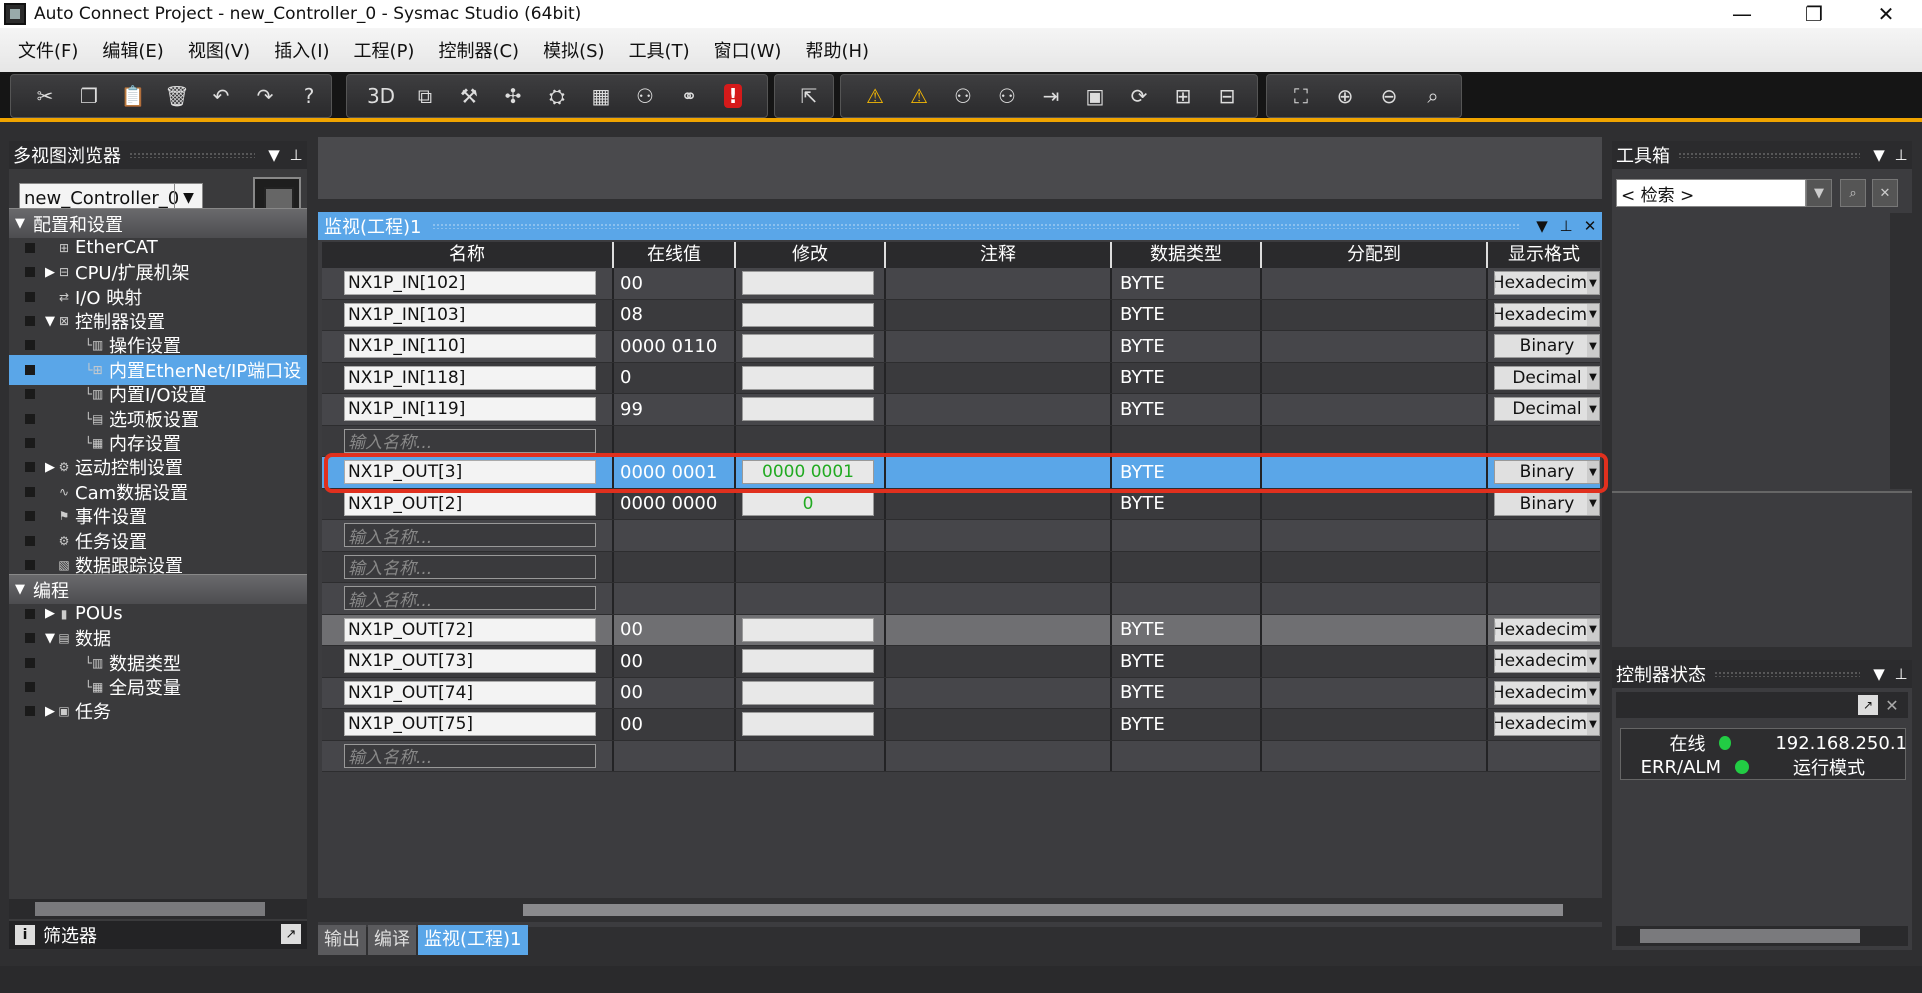 Image resolution: width=1922 pixels, height=993 pixels. What do you see at coordinates (961, 378) in the screenshot?
I see `watch-row: NX1P_IN[118] 0 BYTE Decimal ▼` at bounding box center [961, 378].